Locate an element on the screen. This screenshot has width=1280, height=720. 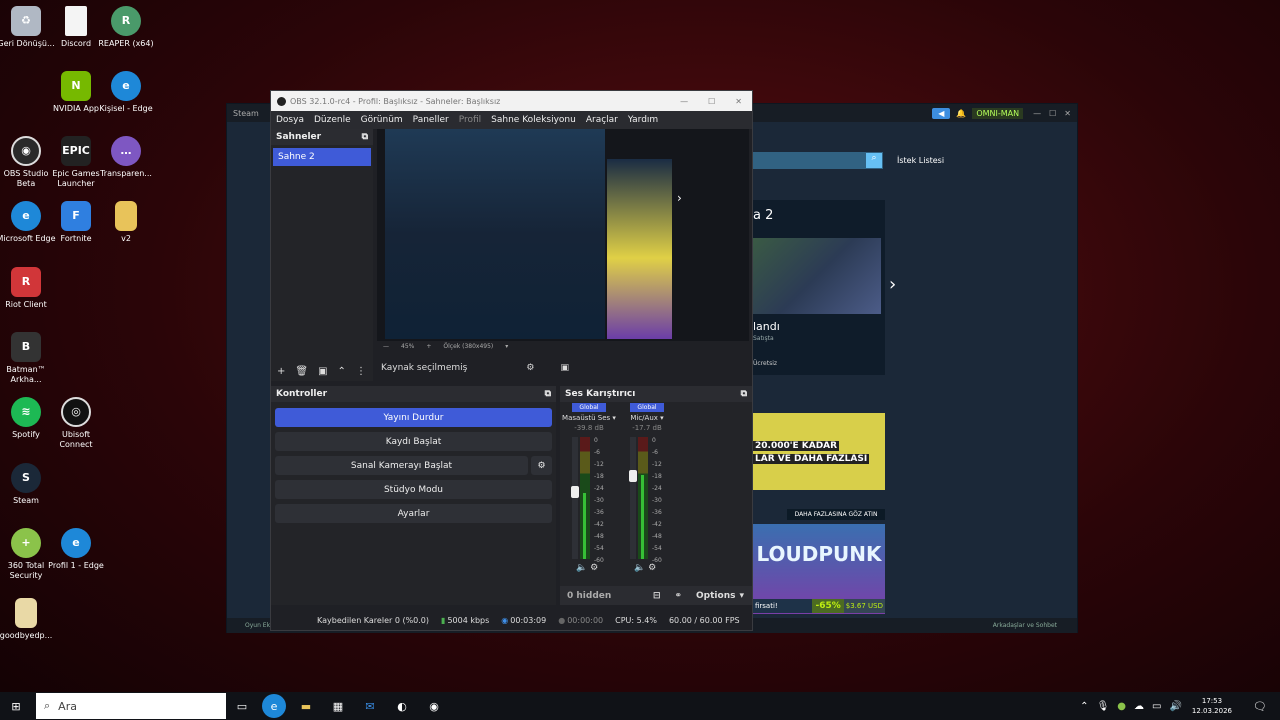
channel-name: Masaüstü Ses ▾ is located at coordinates (589, 418).